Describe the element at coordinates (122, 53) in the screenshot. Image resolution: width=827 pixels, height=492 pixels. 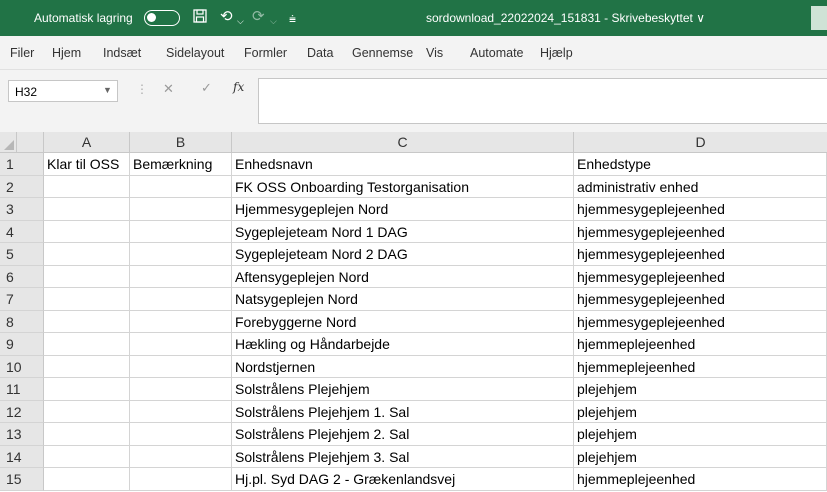
I see `tab-indsaet: Indsæt` at that location.